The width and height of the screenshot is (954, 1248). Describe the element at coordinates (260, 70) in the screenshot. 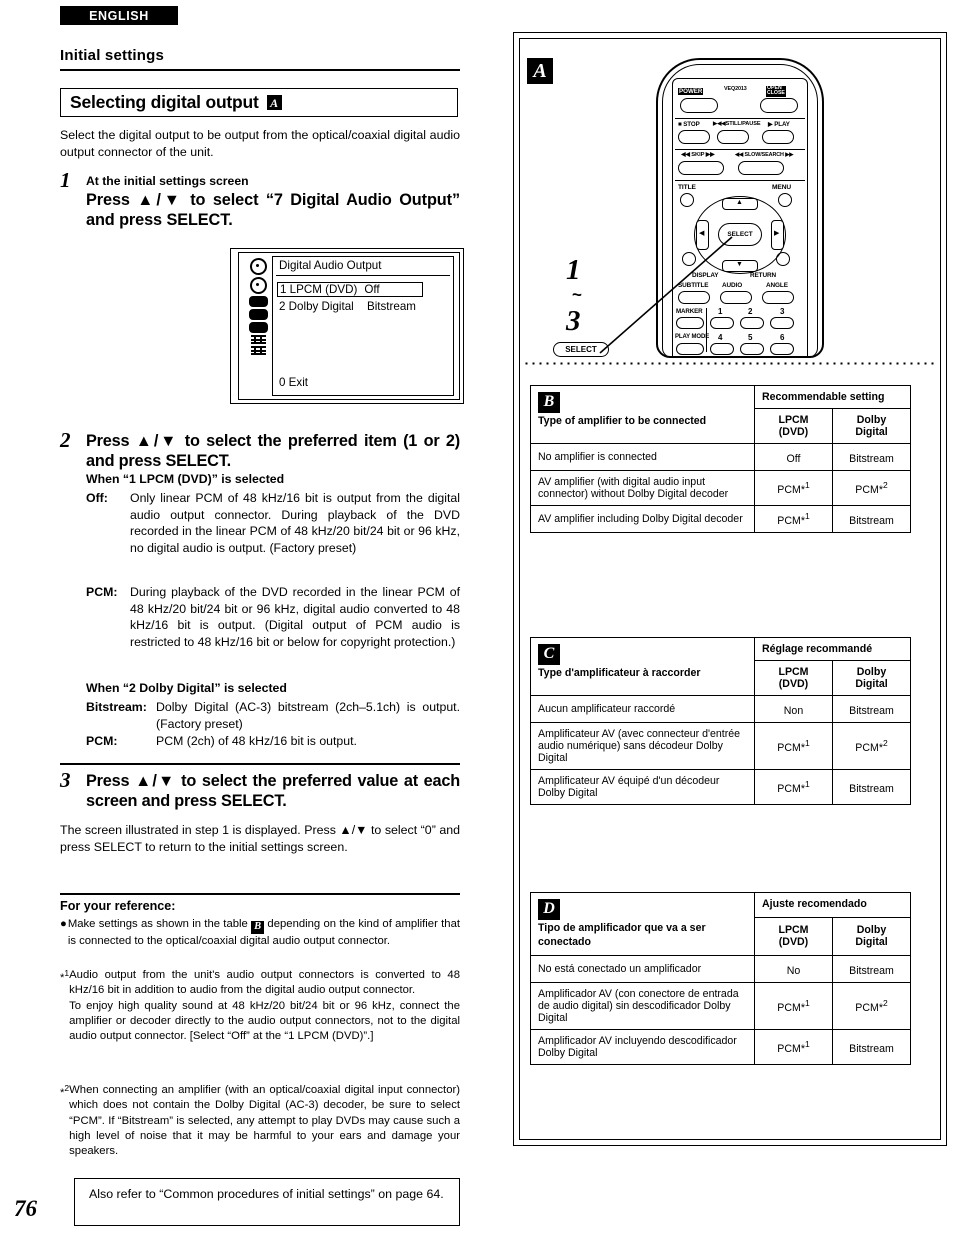

I see `section-title-rule` at that location.